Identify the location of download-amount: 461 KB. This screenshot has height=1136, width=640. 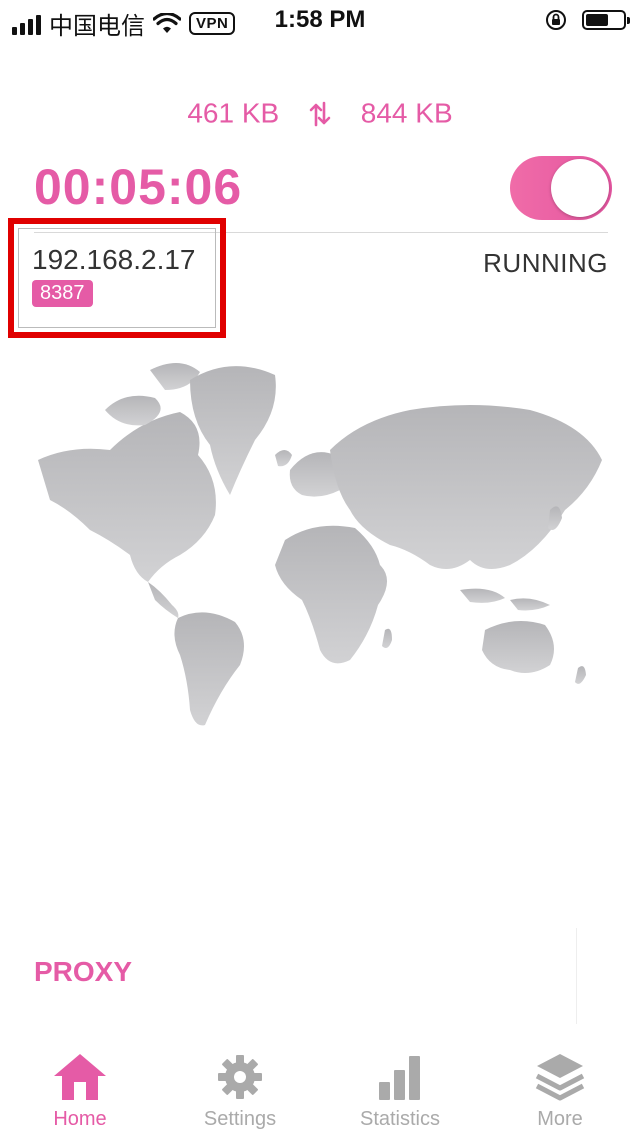
(233, 113).